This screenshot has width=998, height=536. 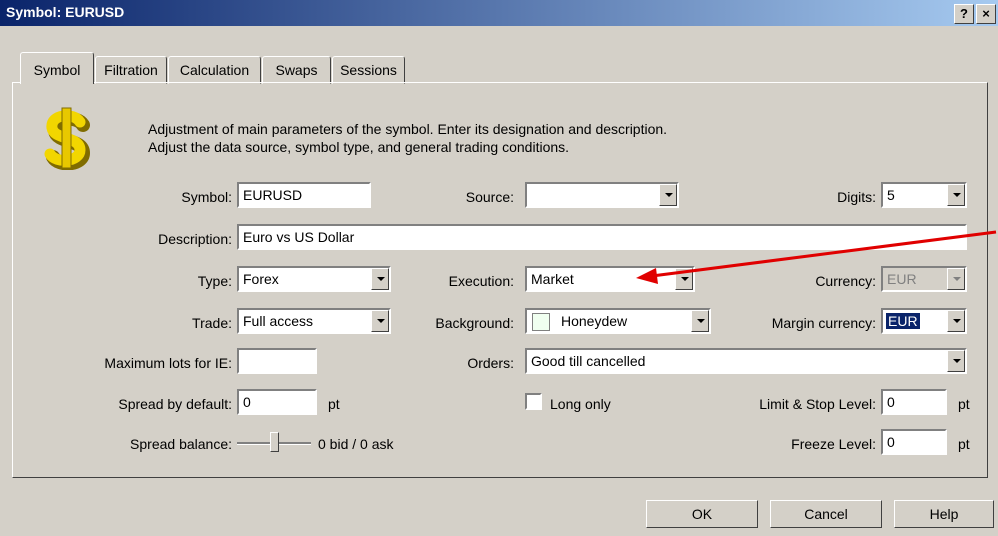 I want to click on window-title: Symbol: EURUSD, so click(x=65, y=12).